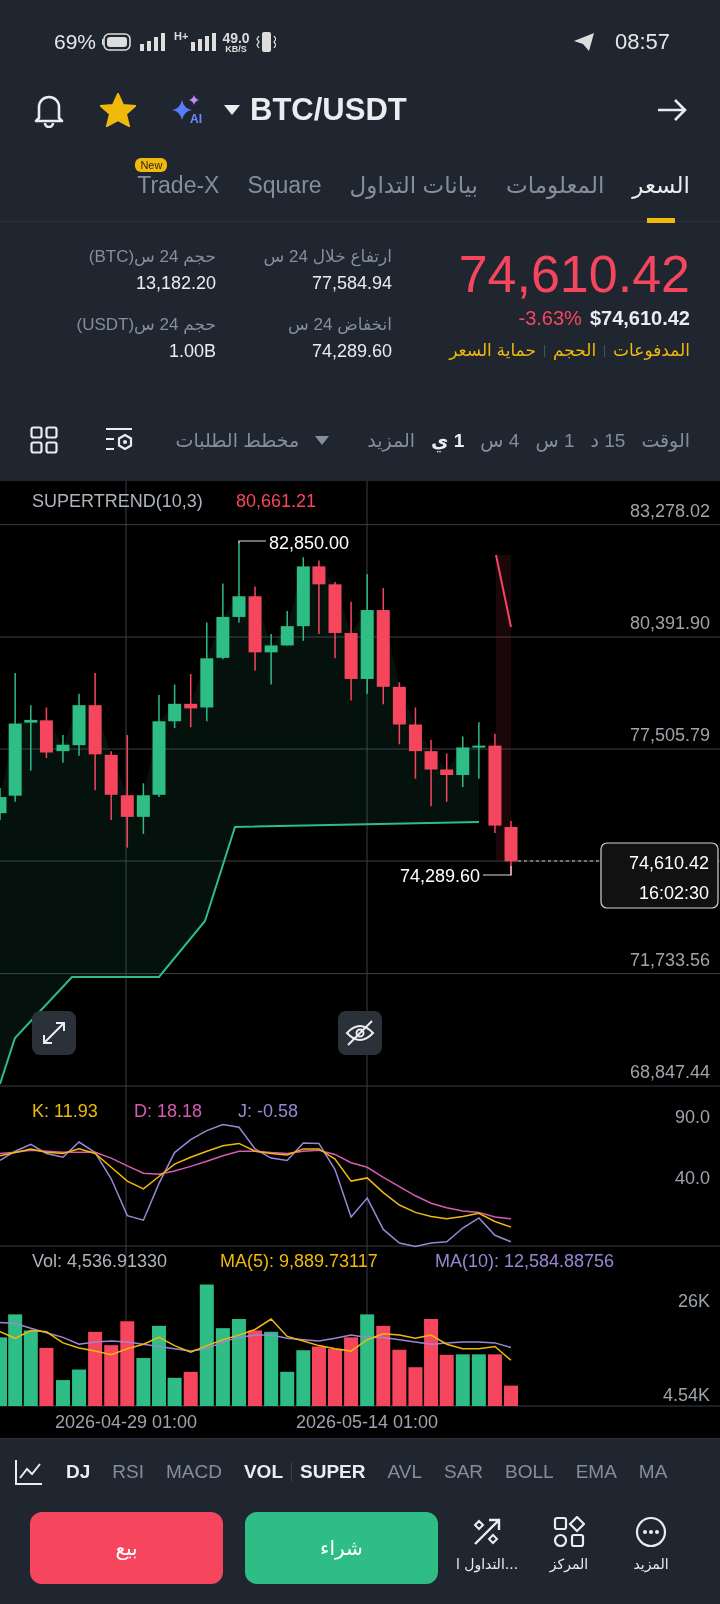 The image size is (720, 1604). What do you see at coordinates (492, 351) in the screenshot?
I see `info-link: حماية السعر` at bounding box center [492, 351].